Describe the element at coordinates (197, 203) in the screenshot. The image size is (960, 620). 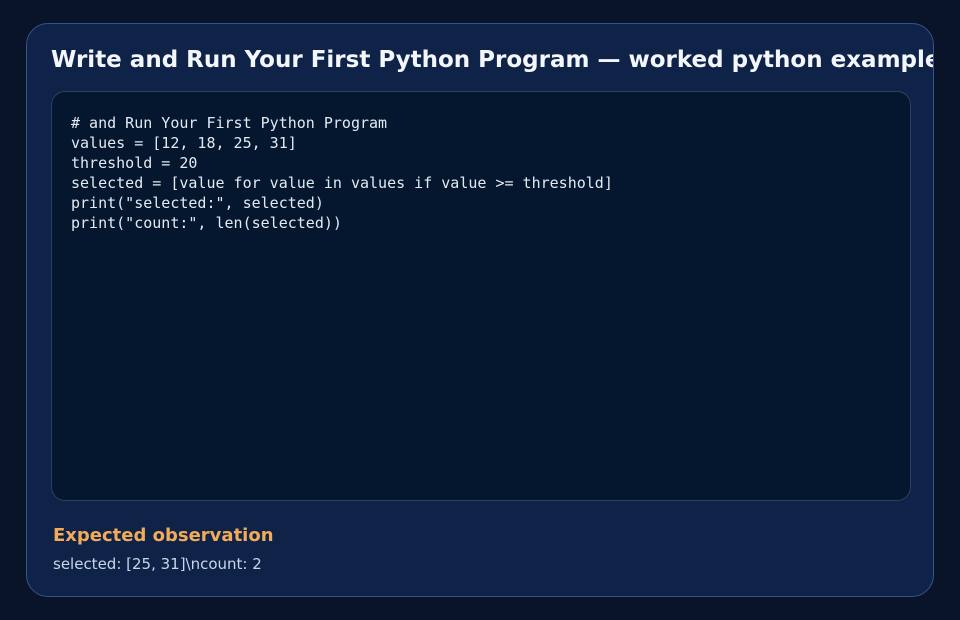
I see `code-line: print("selected:", selected)` at that location.